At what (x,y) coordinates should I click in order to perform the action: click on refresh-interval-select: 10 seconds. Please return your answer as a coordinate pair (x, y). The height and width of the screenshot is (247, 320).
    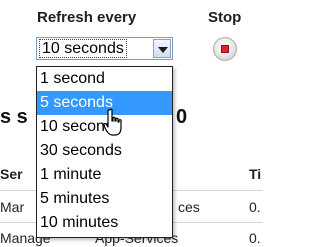
    Looking at the image, I should click on (104, 48).